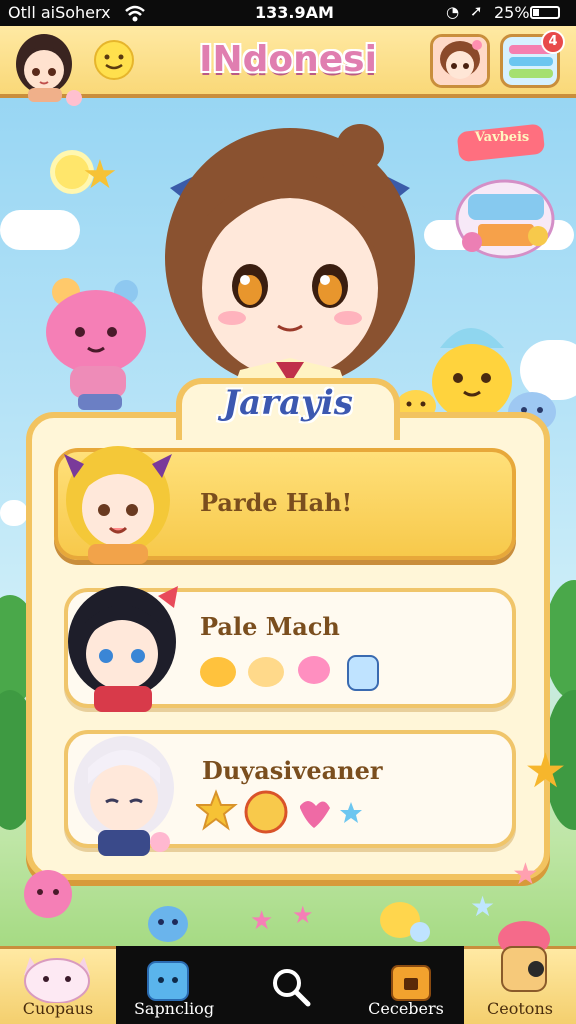  What do you see at coordinates (483, 906) in the screenshot?
I see `blue-star-icon: ★` at bounding box center [483, 906].